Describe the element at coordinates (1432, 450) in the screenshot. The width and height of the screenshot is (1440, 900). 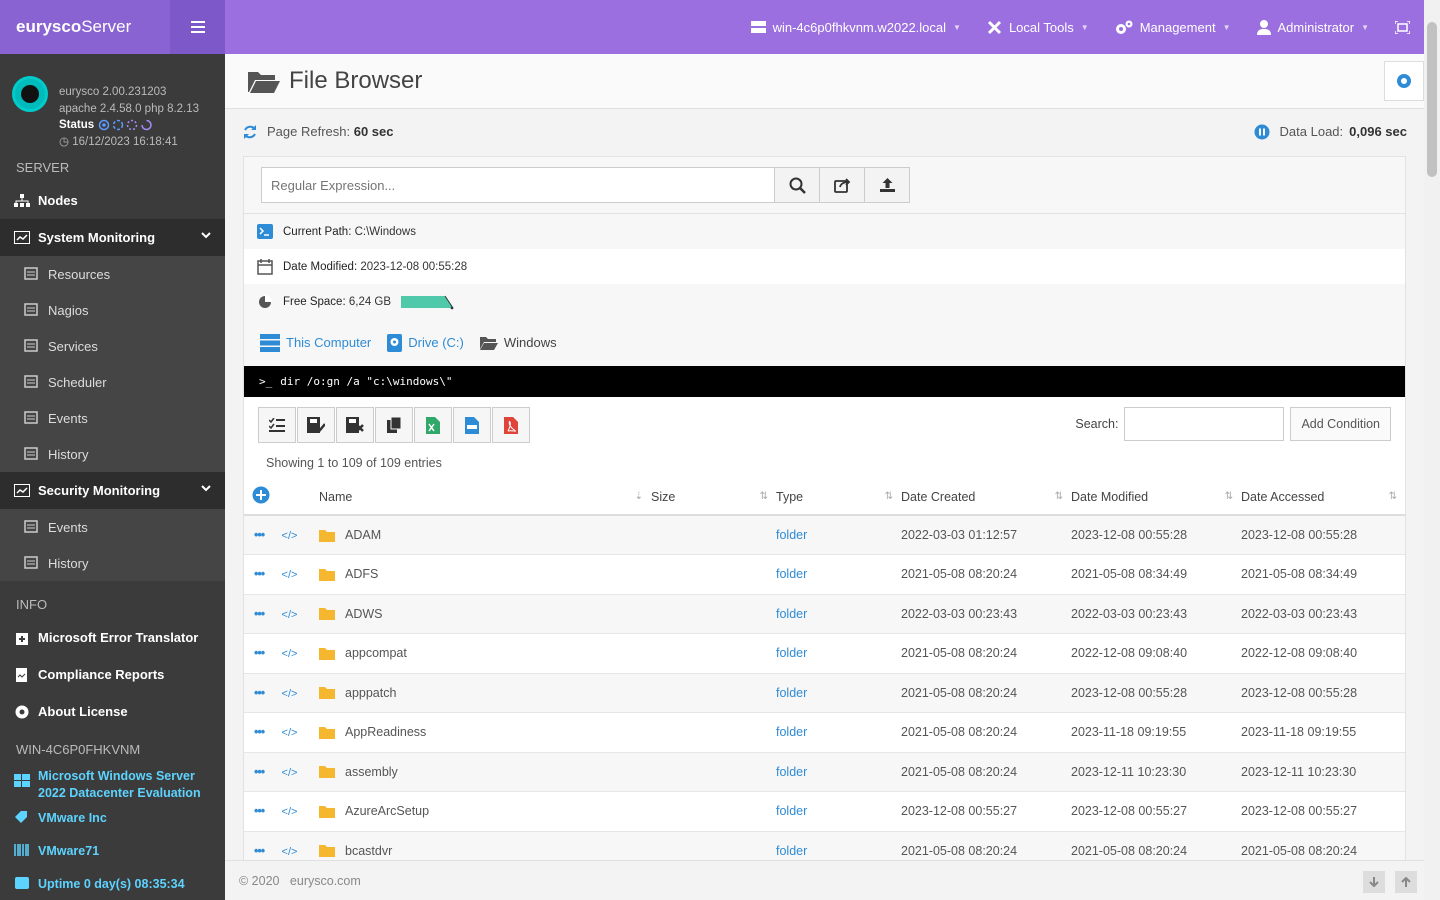
I see `page-scrollbar` at that location.